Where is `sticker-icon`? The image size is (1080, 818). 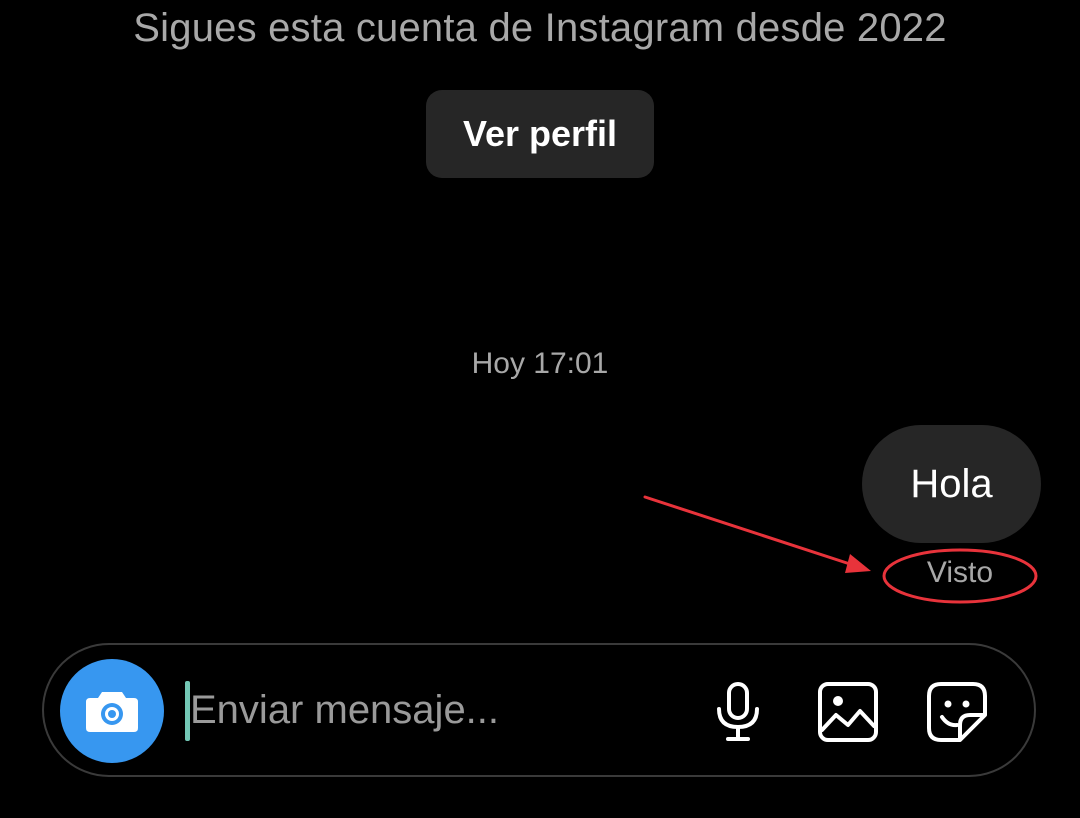
sticker-icon is located at coordinates (957, 712).